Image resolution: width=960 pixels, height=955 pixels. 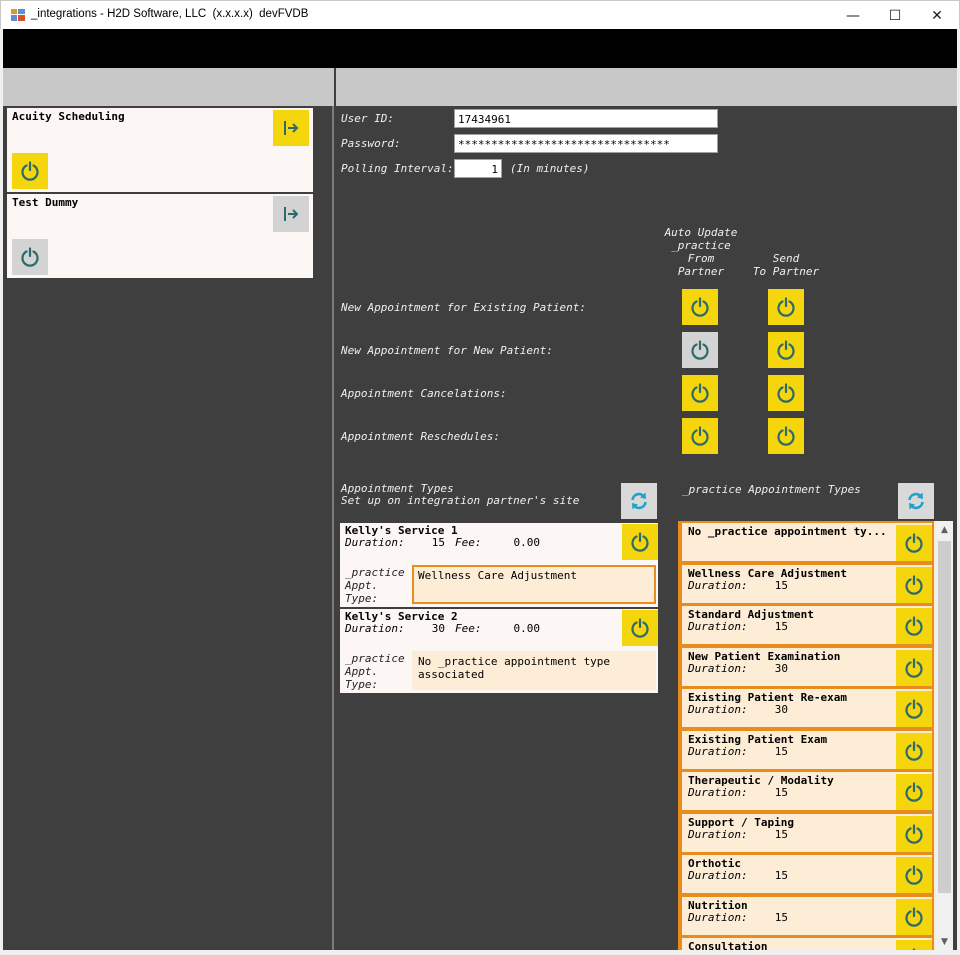 What do you see at coordinates (68, 116) in the screenshot?
I see `partner-name: Acuity Scheduling` at bounding box center [68, 116].